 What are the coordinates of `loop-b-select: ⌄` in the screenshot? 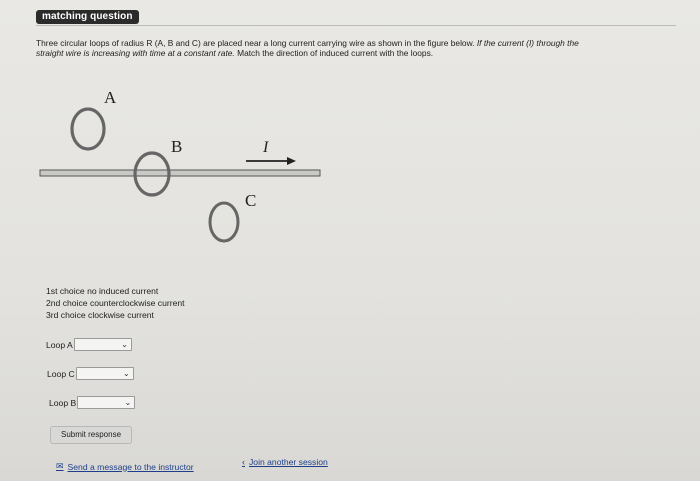 It's located at (106, 402).